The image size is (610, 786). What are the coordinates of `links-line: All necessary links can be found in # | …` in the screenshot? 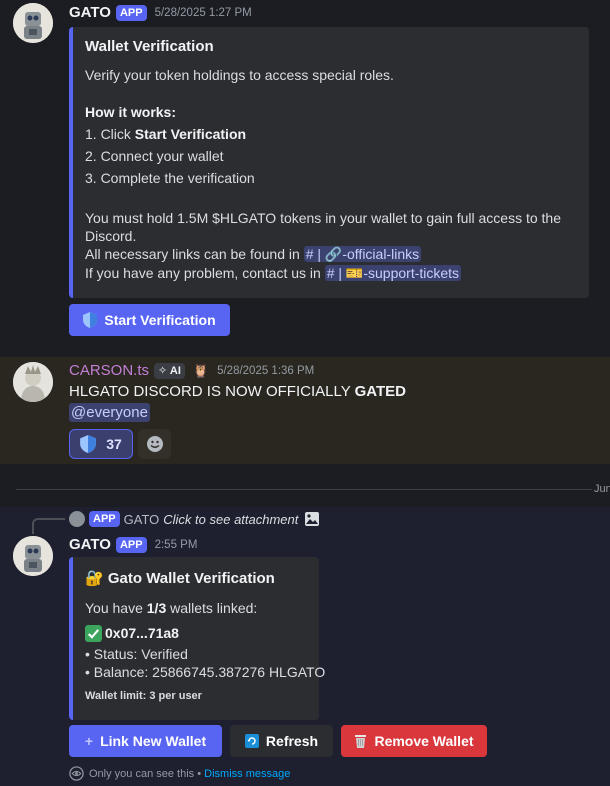 It's located at (253, 254).